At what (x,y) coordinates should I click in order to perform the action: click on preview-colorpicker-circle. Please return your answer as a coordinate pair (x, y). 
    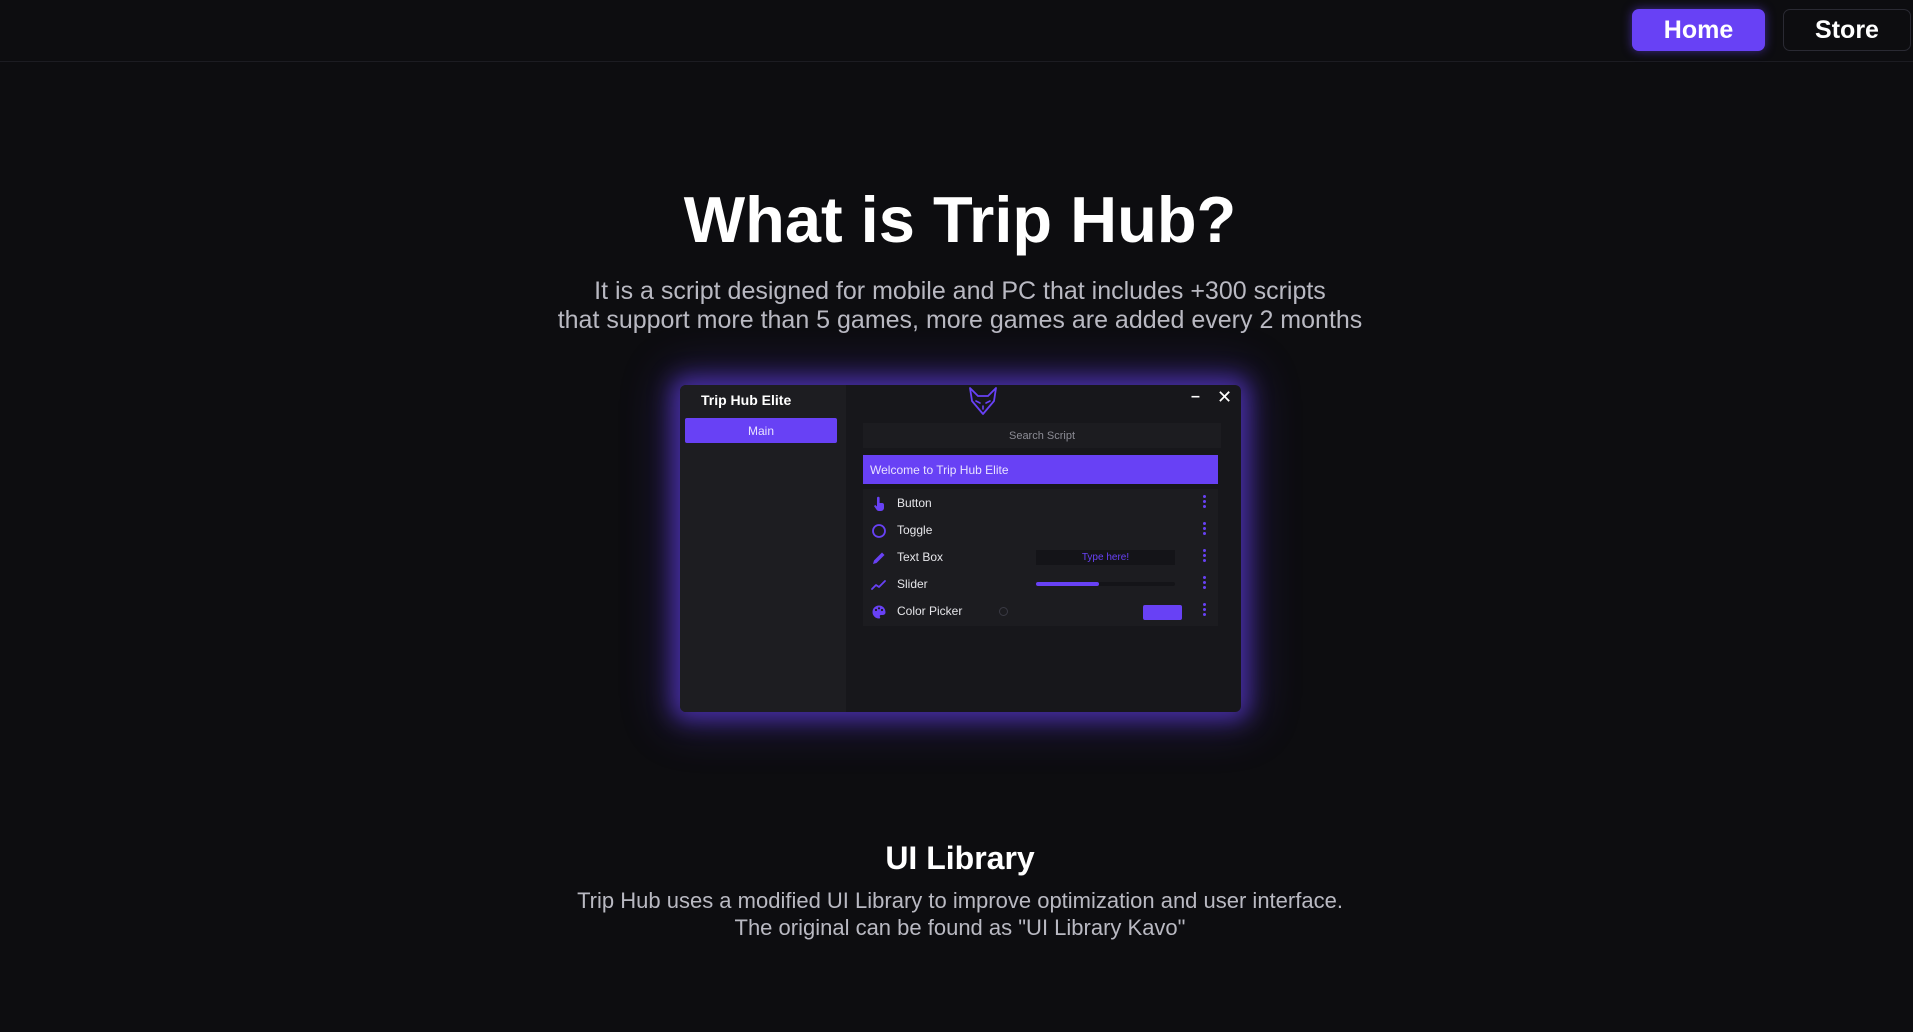
    Looking at the image, I should click on (1003, 611).